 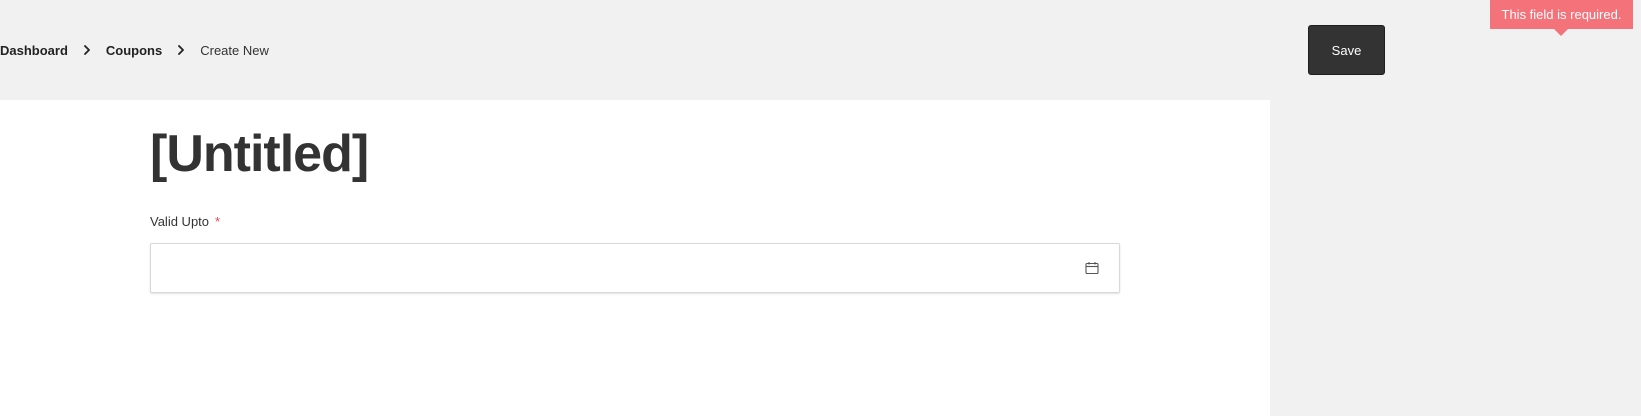 I want to click on field-label-text: Valid Upto, so click(x=180, y=221).